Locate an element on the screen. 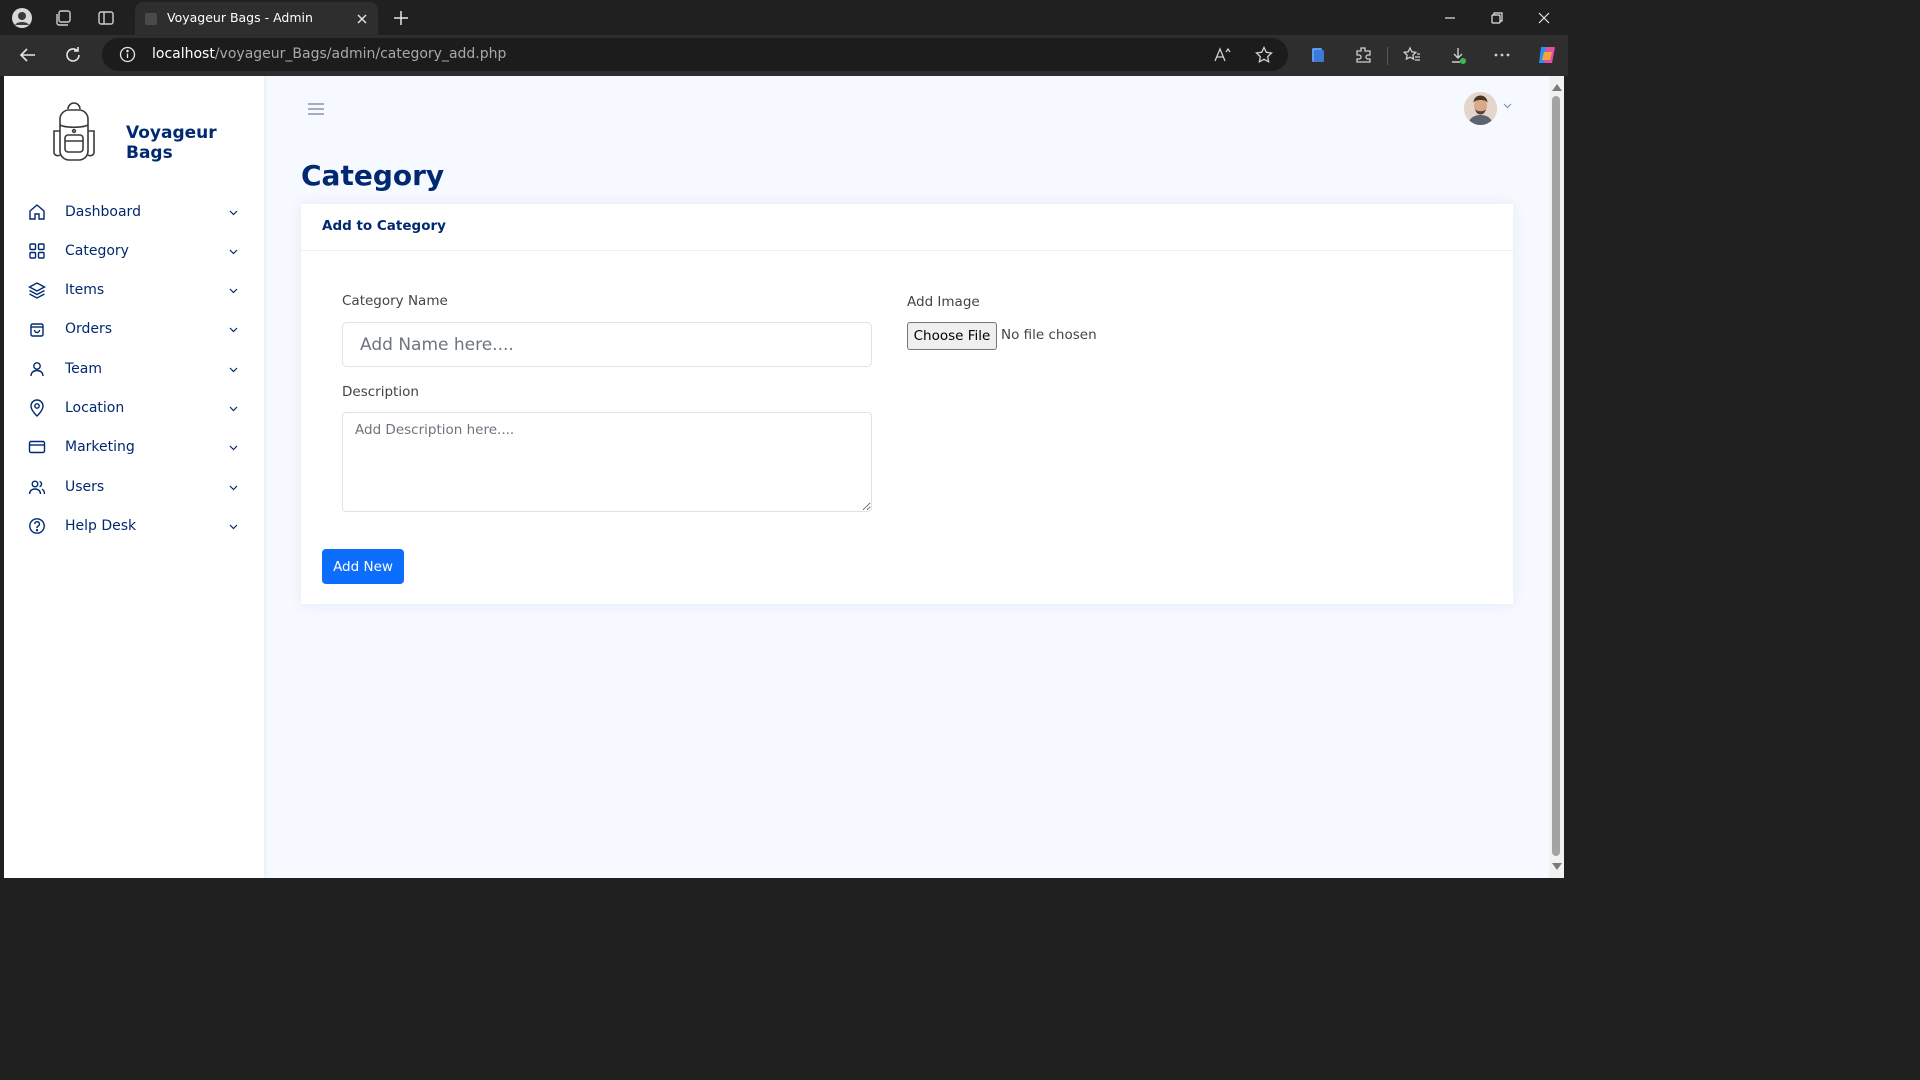 Image resolution: width=1920 pixels, height=1080 pixels. sidebar-item-location: Location is located at coordinates (134, 409).